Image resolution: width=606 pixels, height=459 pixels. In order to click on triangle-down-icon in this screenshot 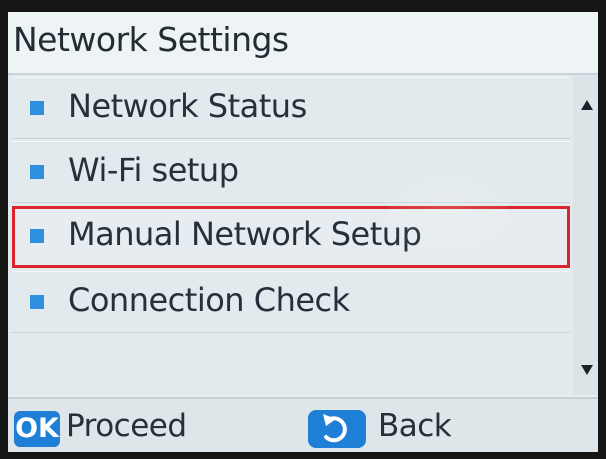, I will do `click(587, 370)`.